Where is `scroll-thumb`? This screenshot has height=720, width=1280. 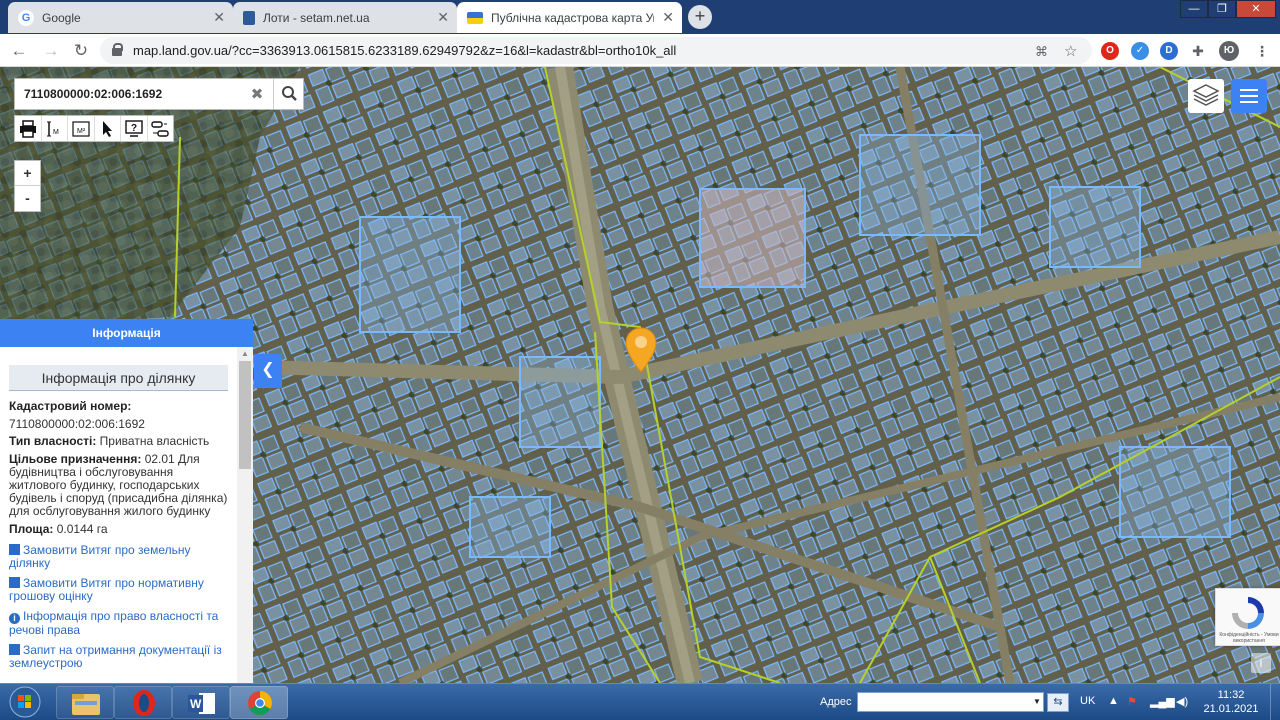
scroll-thumb is located at coordinates (245, 415).